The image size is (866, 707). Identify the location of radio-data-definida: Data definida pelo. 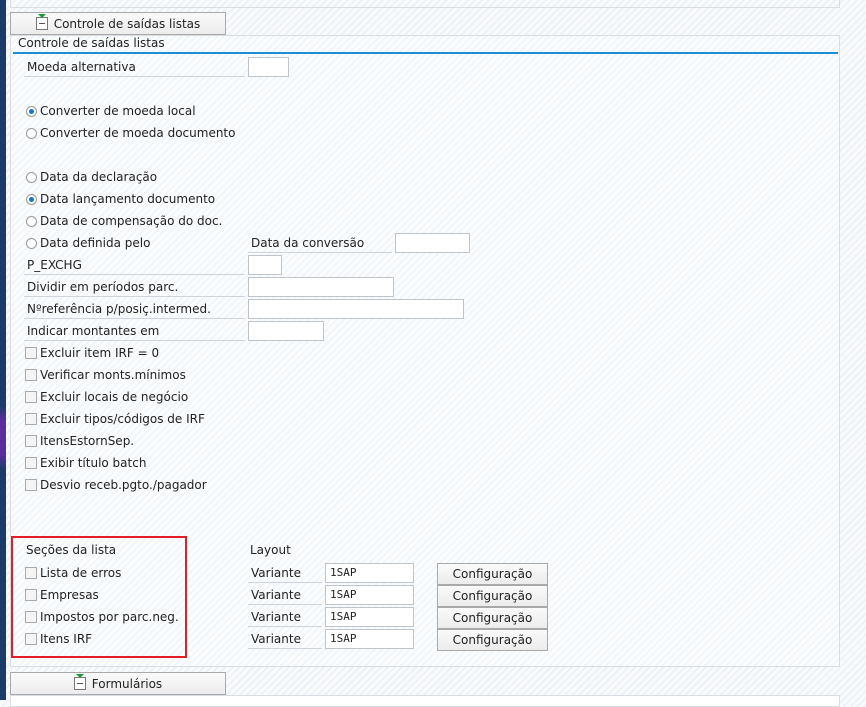
(88, 243).